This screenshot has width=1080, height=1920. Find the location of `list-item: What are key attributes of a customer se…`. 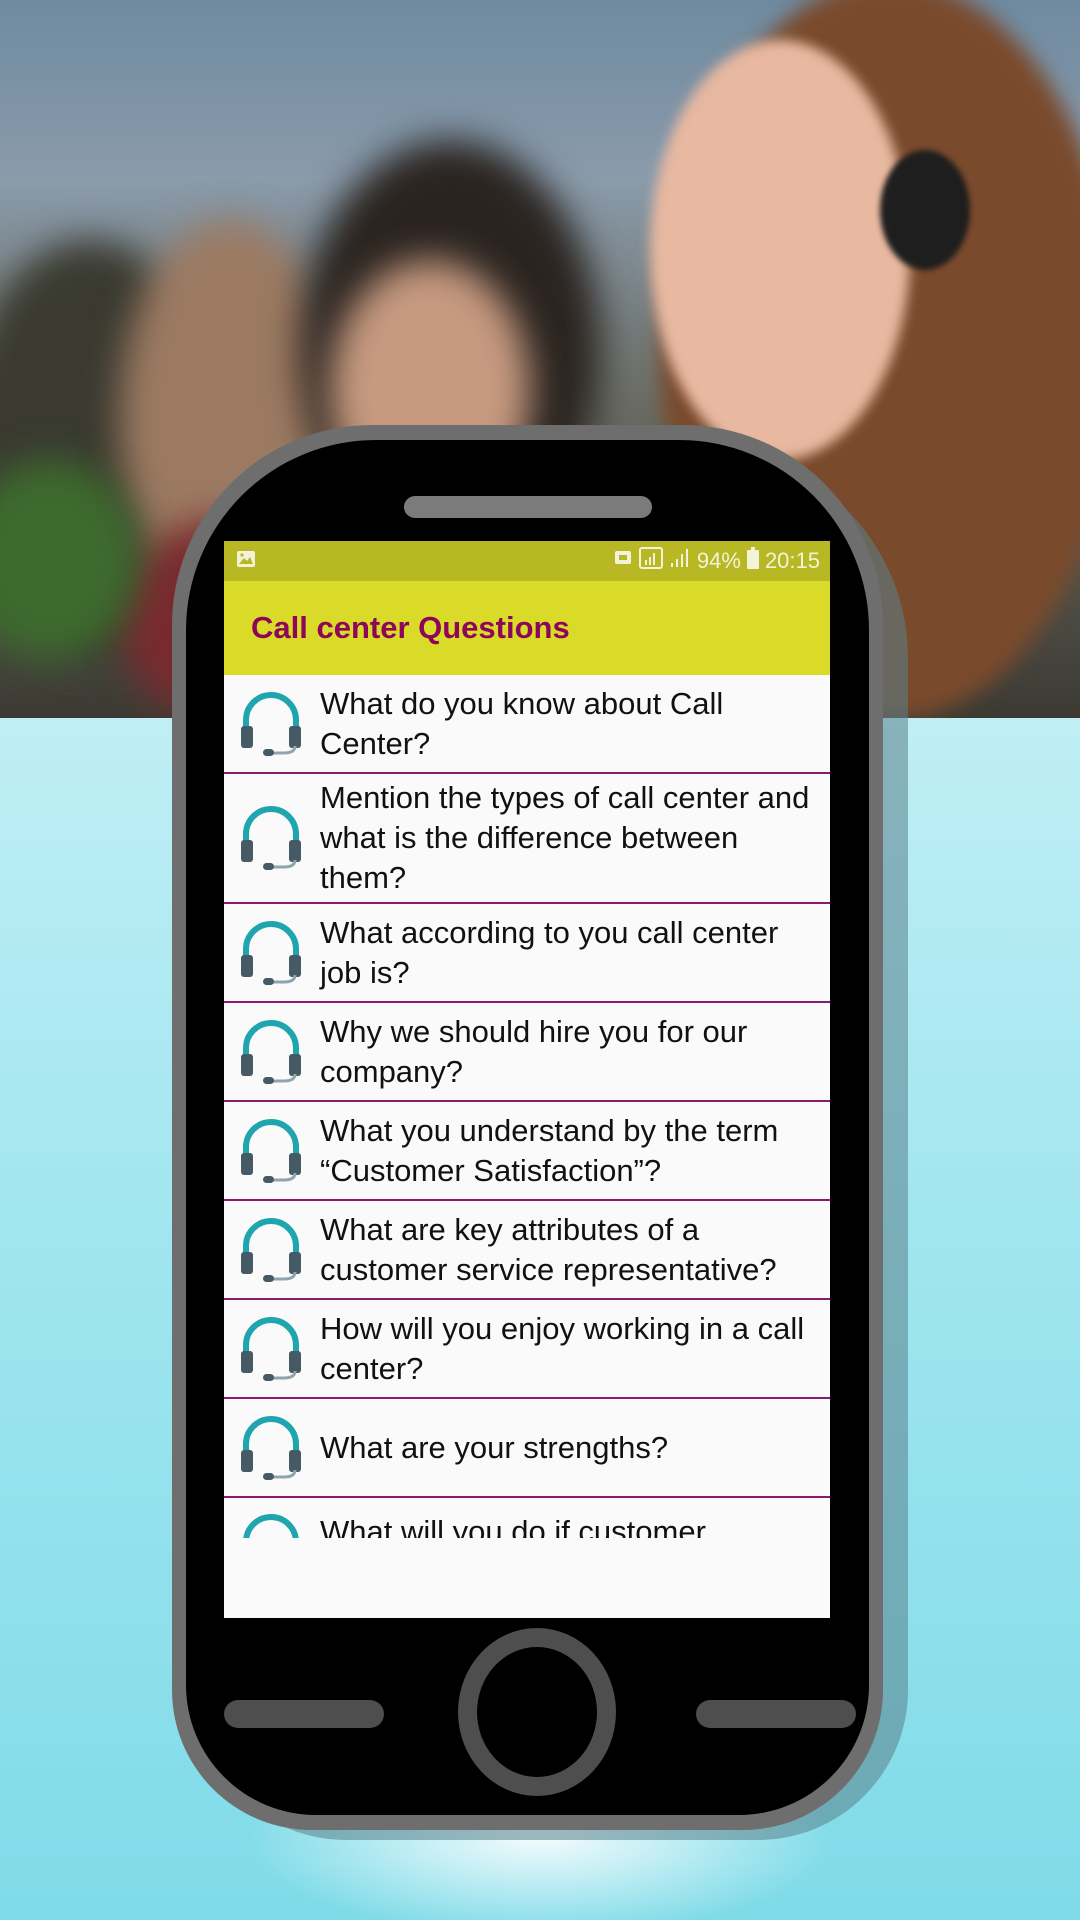

list-item: What are key attributes of a customer se… is located at coordinates (527, 1250).